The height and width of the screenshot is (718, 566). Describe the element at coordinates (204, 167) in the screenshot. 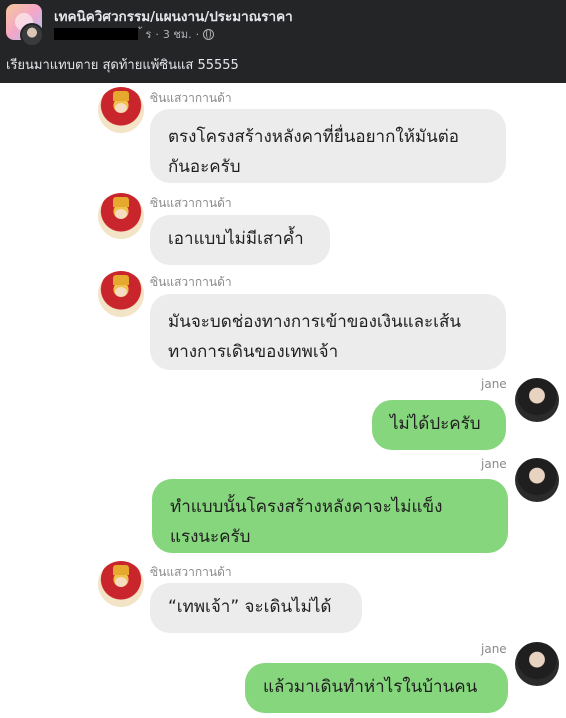

I see `message-line: กันอะครับ` at that location.